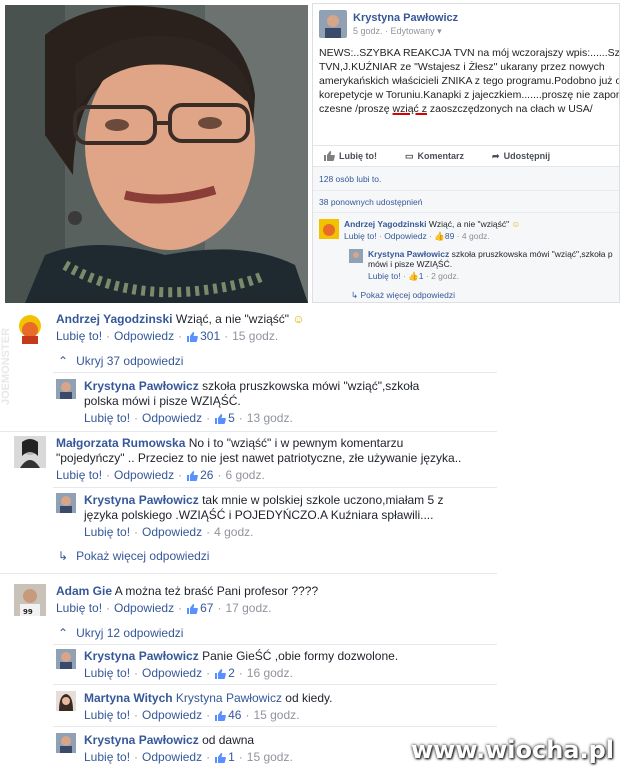  Describe the element at coordinates (527, 156) in the screenshot. I see `share-label: Udostępnij` at that location.